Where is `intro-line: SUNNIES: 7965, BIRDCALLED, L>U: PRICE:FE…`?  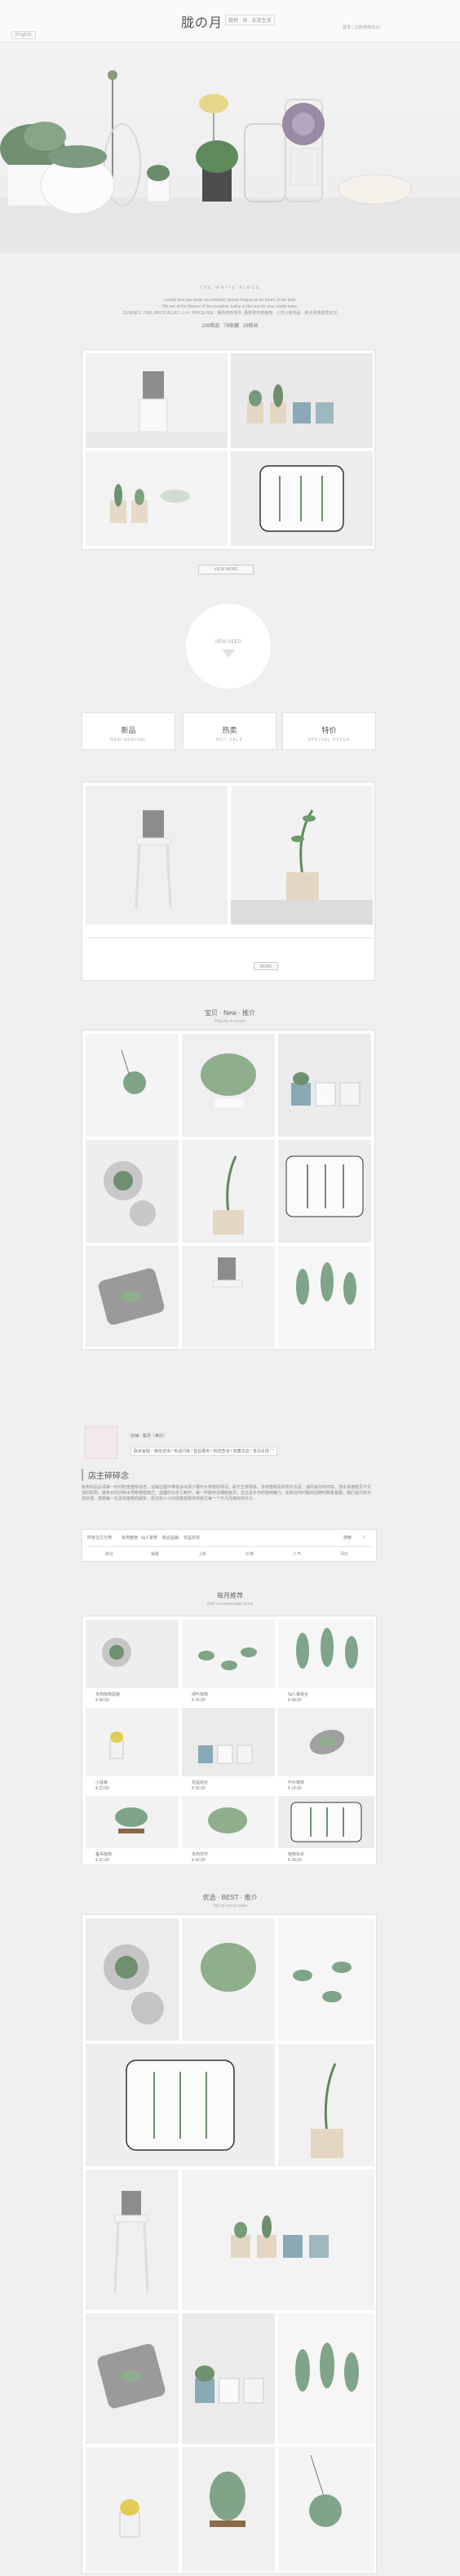
intro-line: SUNNIES: 7965, BIRDCALLED, L>U: PRICE:FE… is located at coordinates (230, 313).